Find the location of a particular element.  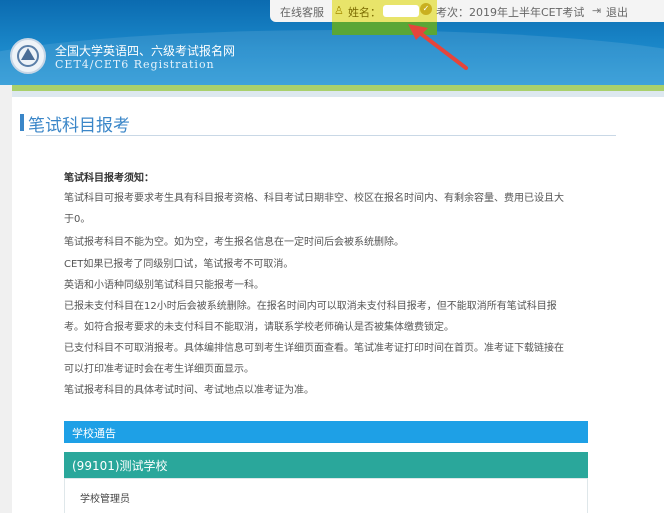

site-subtitle: CET4/CET6 Registration is located at coordinates (135, 64).